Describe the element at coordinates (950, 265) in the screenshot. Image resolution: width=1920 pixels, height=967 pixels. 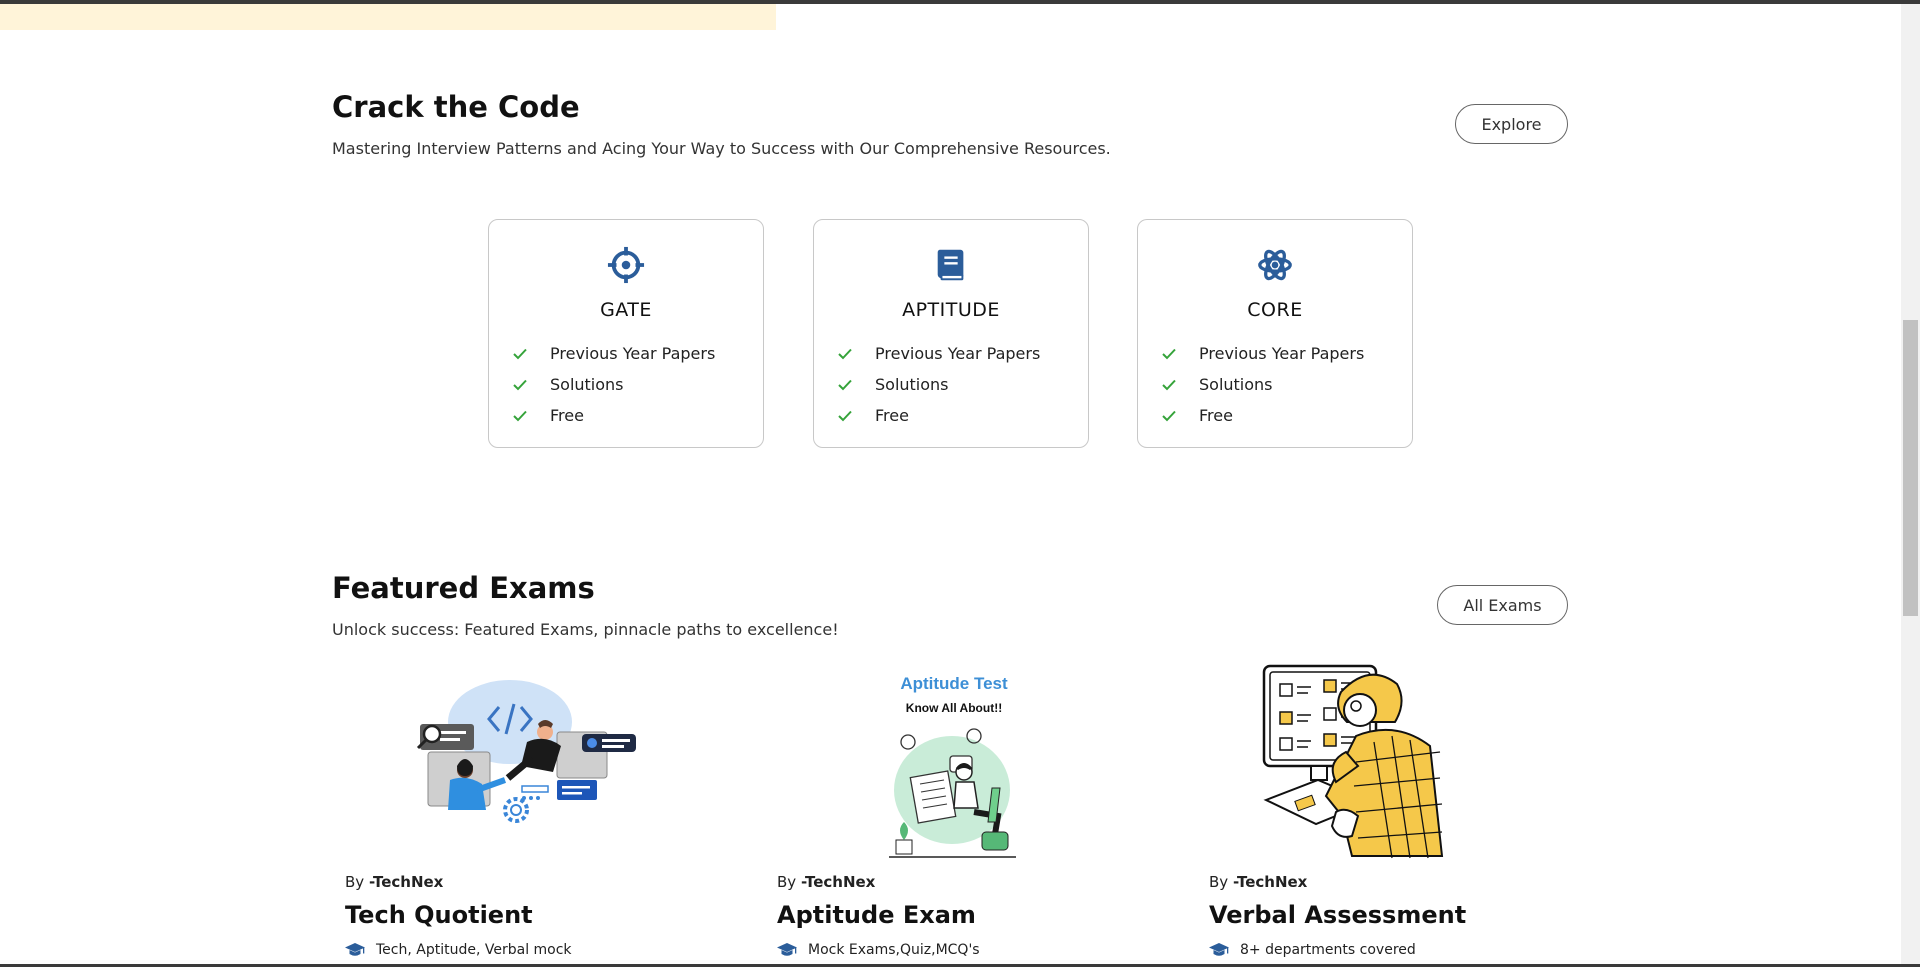
I see `book-icon` at that location.